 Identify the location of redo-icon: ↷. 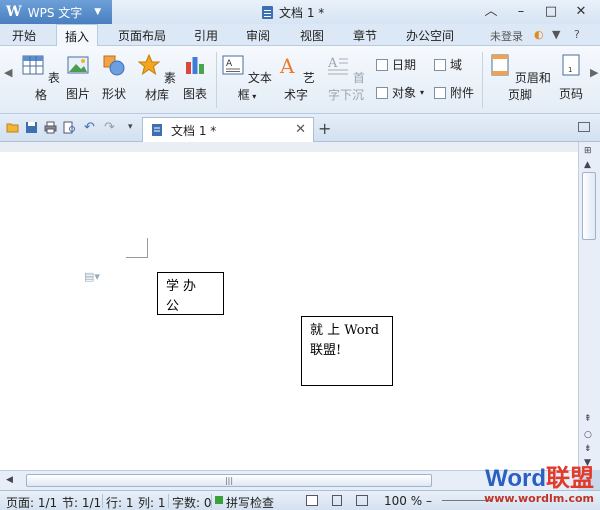
(109, 127).